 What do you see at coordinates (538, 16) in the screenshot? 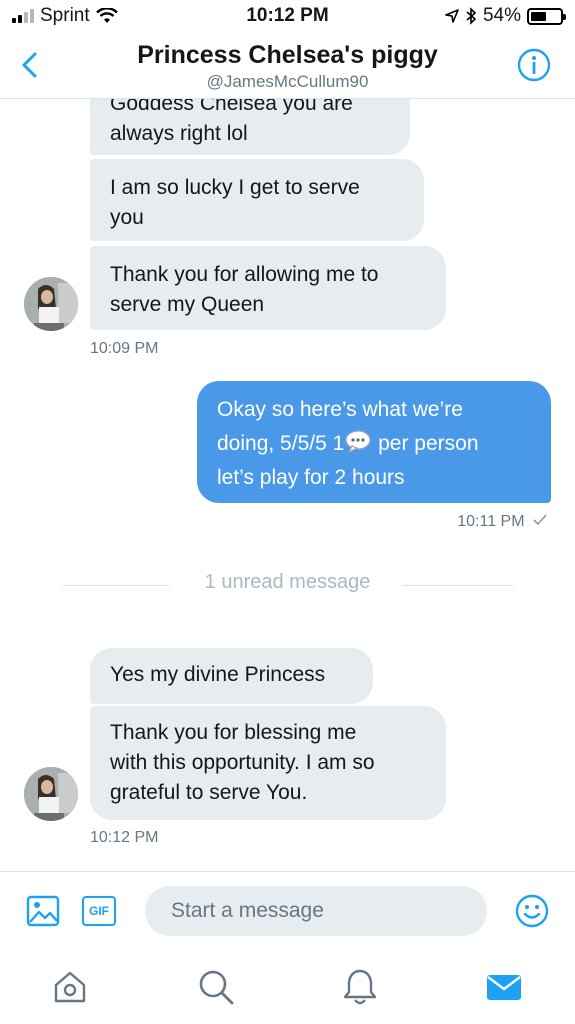
I see `battery-fill` at bounding box center [538, 16].